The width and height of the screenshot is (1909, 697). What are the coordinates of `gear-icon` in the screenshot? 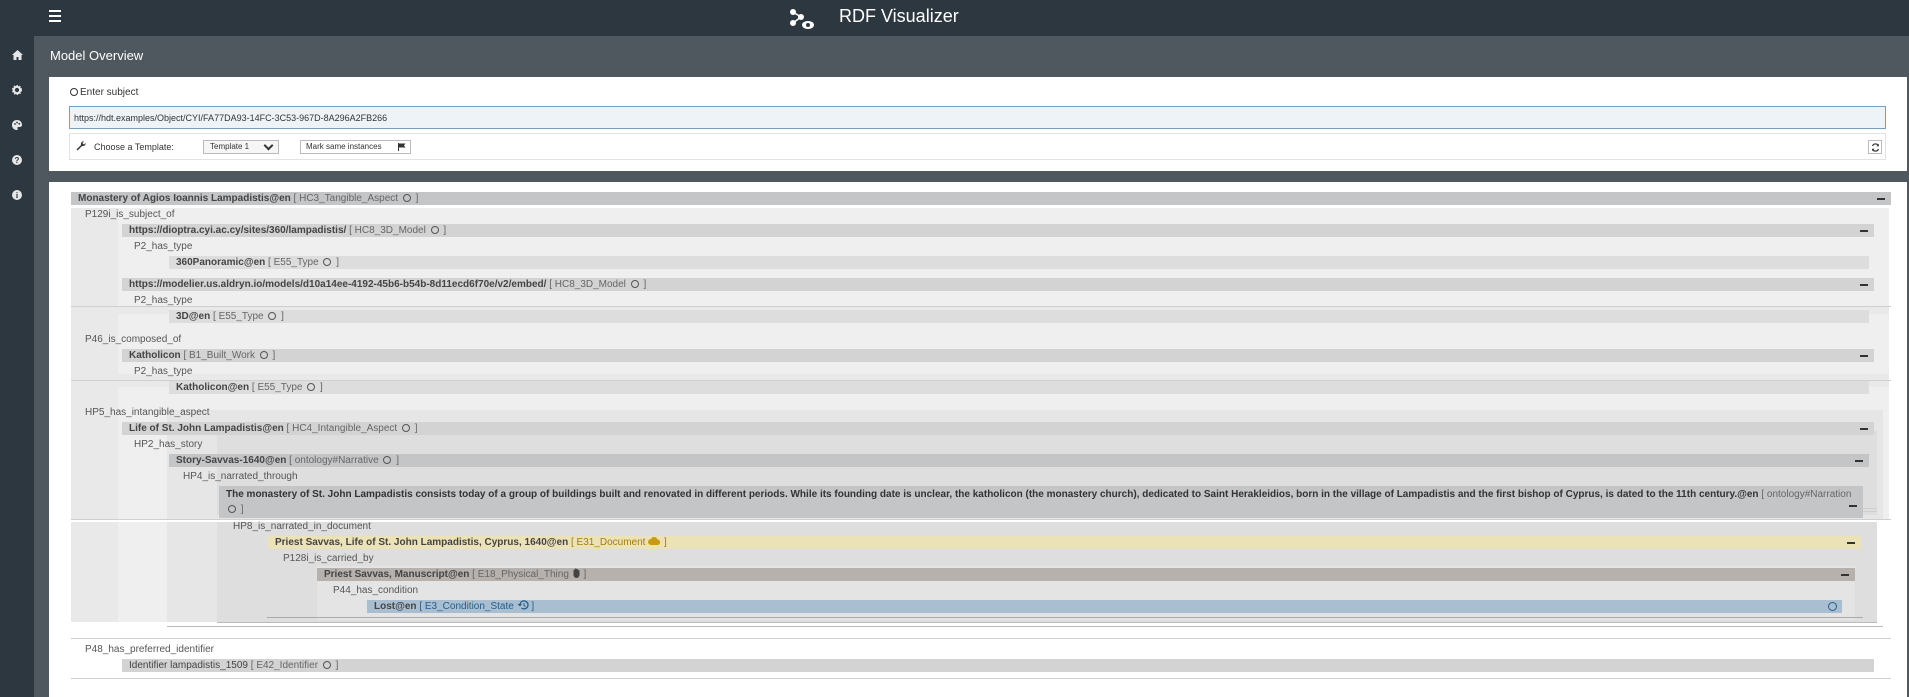 It's located at (17, 90).